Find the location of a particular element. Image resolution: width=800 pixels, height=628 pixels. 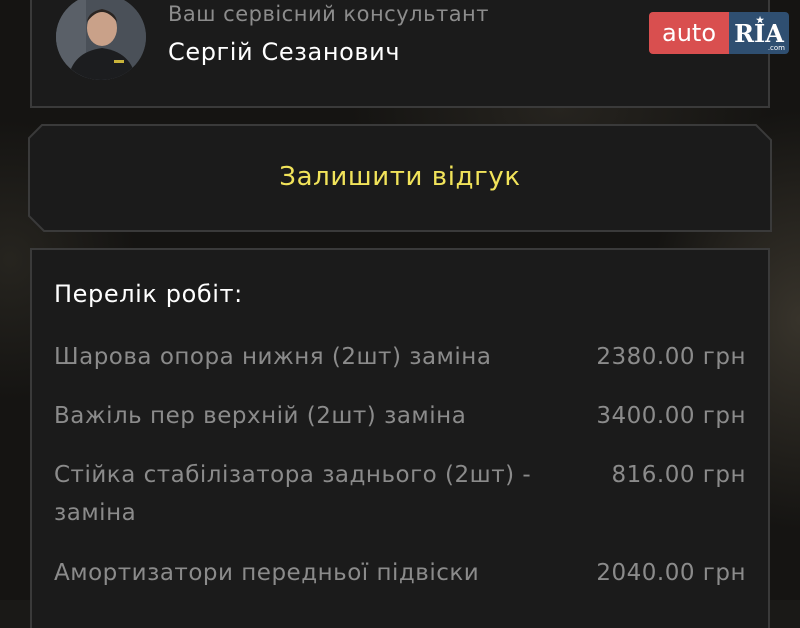

consultant-name: Сергій Сезанович is located at coordinates (284, 52).